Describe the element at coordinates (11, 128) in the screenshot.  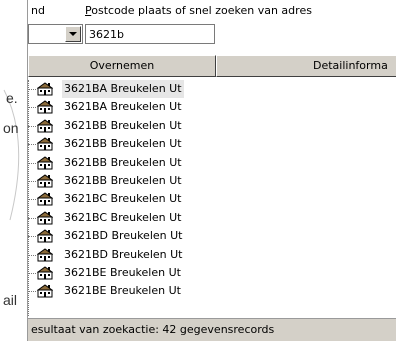
I see `background-text-fragment: on` at that location.